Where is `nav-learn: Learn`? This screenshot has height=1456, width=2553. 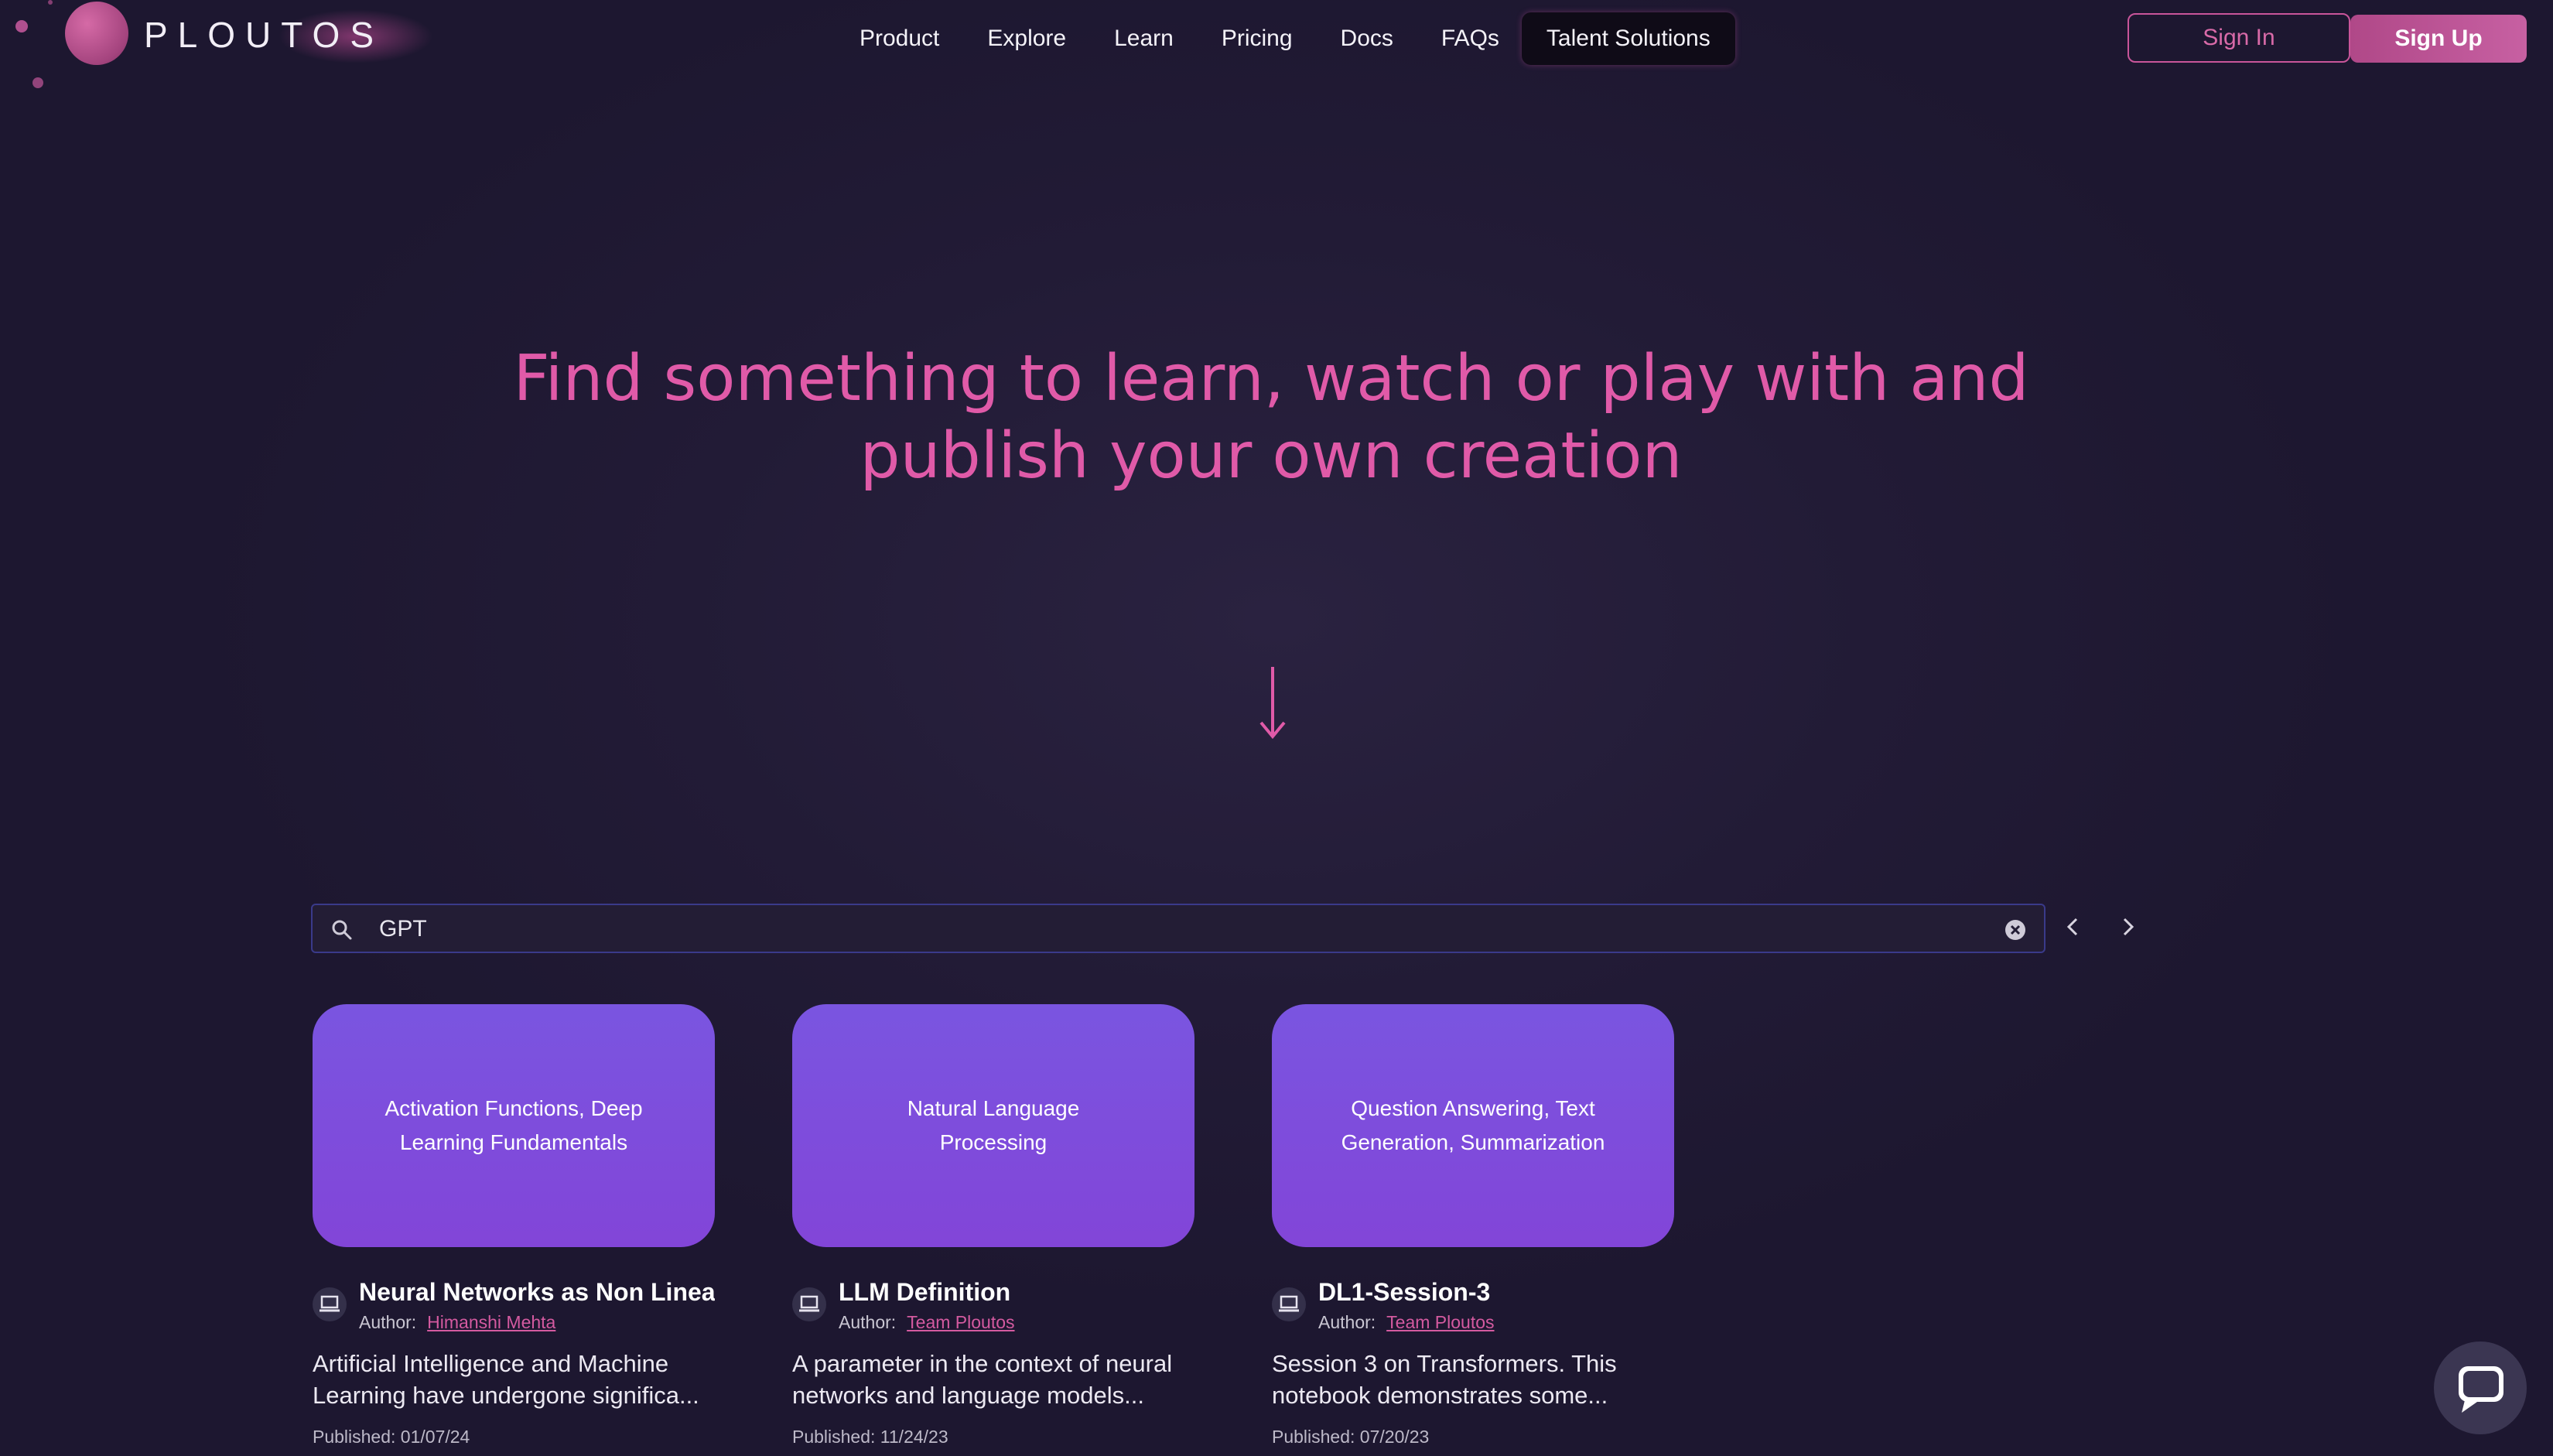
nav-learn: Learn is located at coordinates (1144, 38).